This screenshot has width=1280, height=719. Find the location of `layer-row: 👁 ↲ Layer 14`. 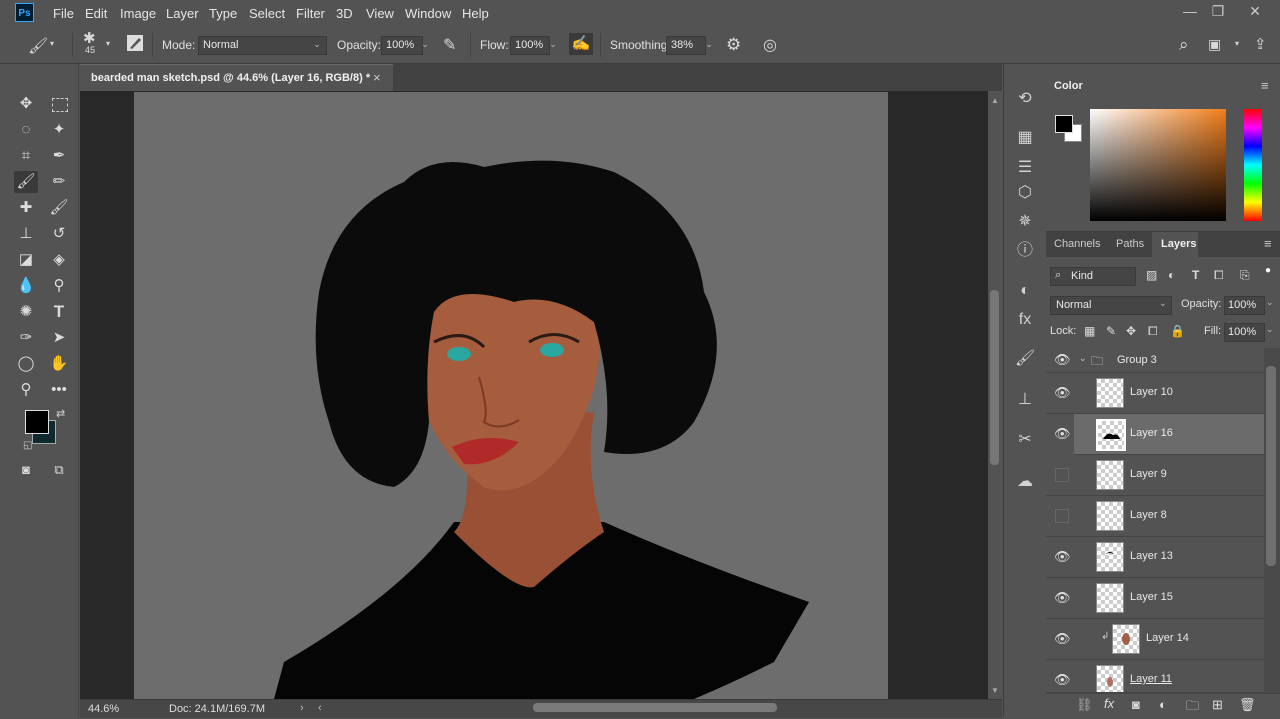

layer-row: 👁 ↲ Layer 14 is located at coordinates (1155, 639).